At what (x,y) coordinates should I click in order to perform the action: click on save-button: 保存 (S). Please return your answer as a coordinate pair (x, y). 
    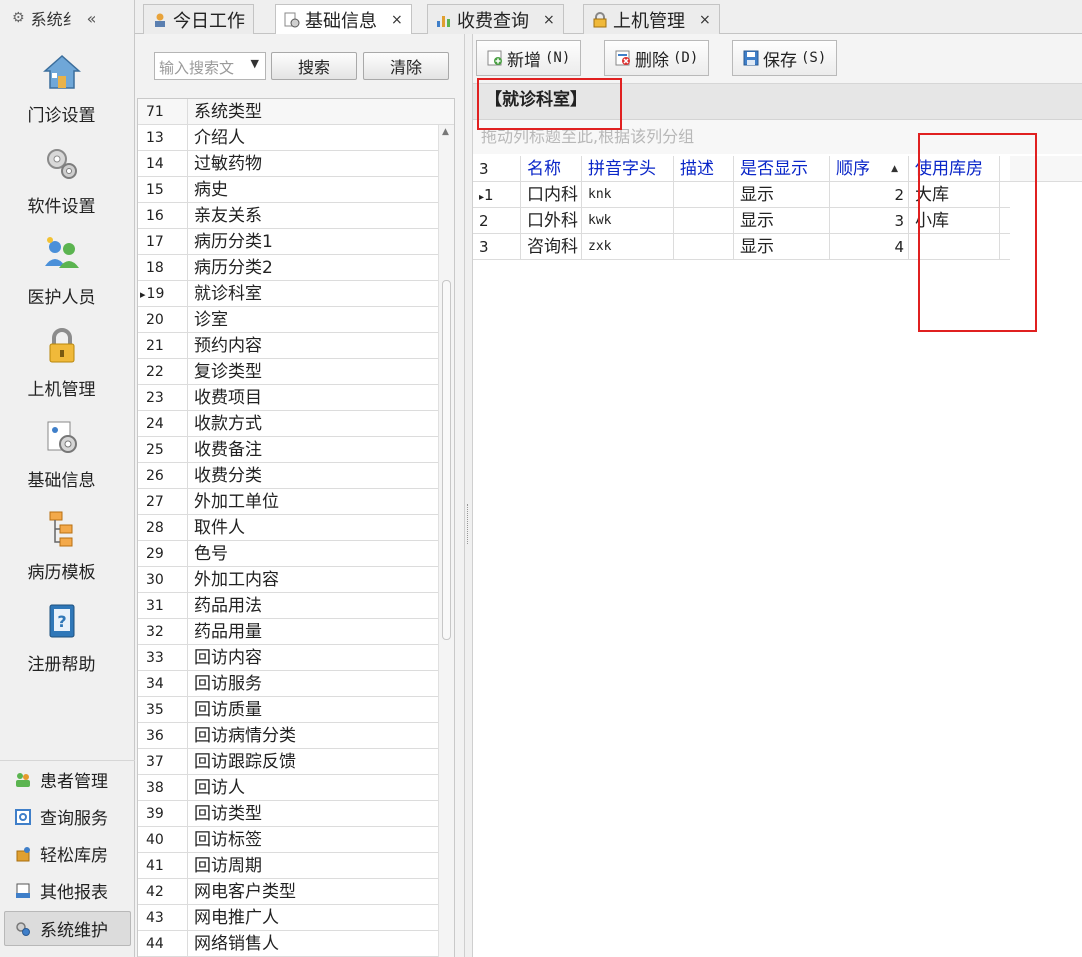
    Looking at the image, I should click on (785, 58).